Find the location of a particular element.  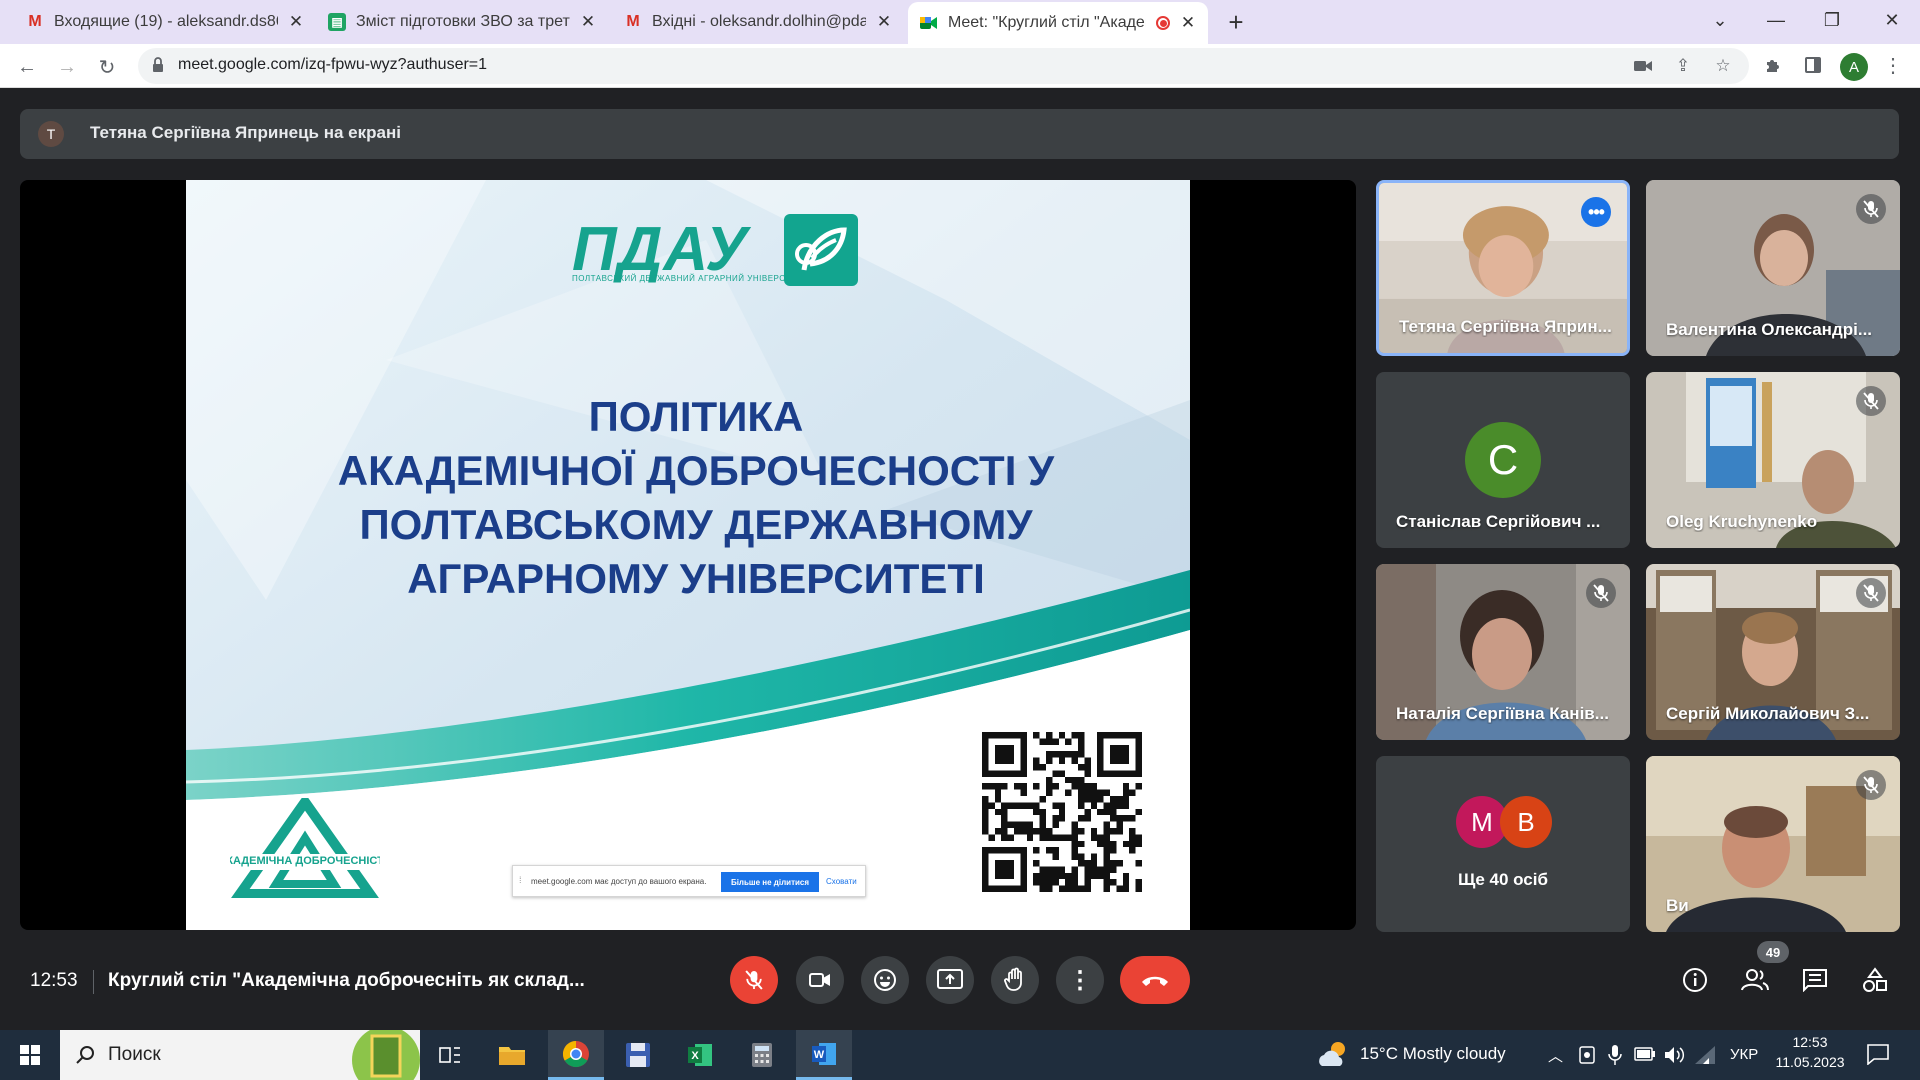

browser-tab-docs: ▤ Зміст підготовки ЗВО за третім ( ✕ is located at coordinates (462, 22).